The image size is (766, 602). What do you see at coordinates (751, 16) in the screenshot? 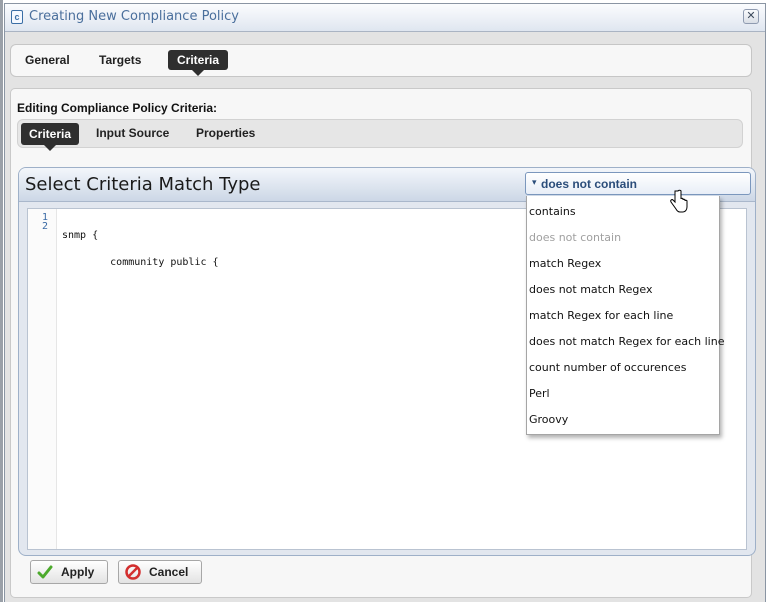
I see `close-icon: ✕` at bounding box center [751, 16].